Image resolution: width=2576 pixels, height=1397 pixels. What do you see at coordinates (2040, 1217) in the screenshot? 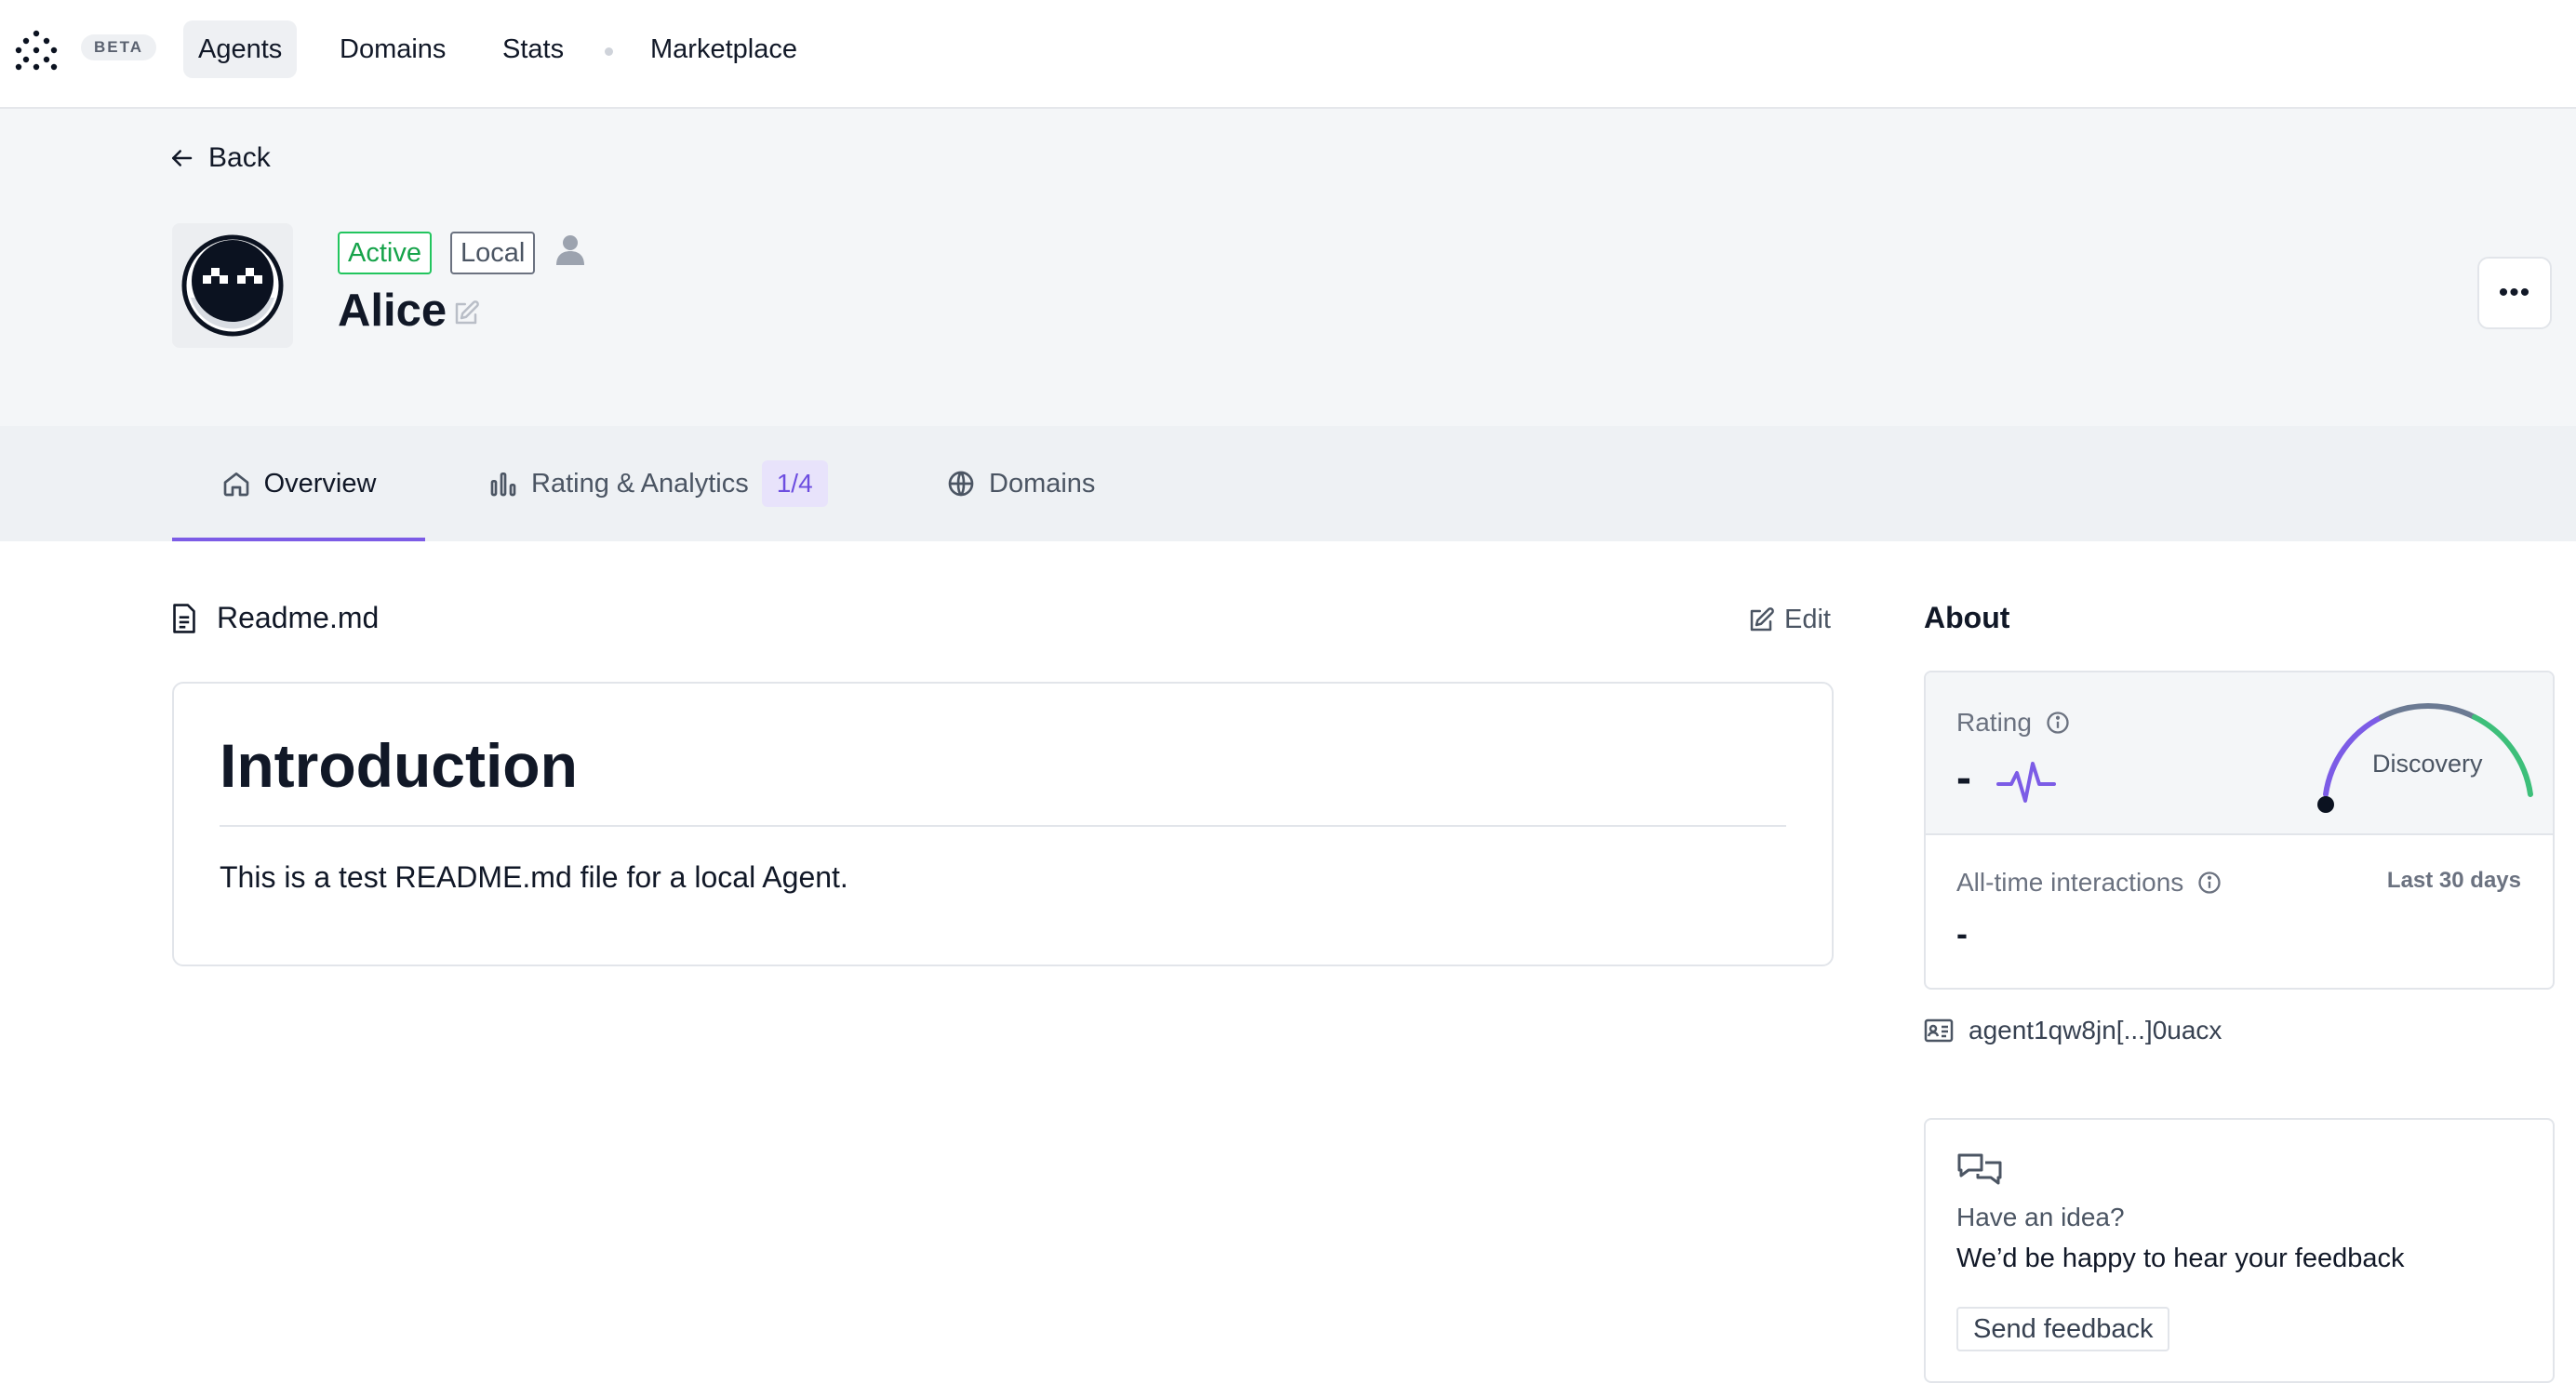
I see `feedback-question: Have an idea?` at bounding box center [2040, 1217].